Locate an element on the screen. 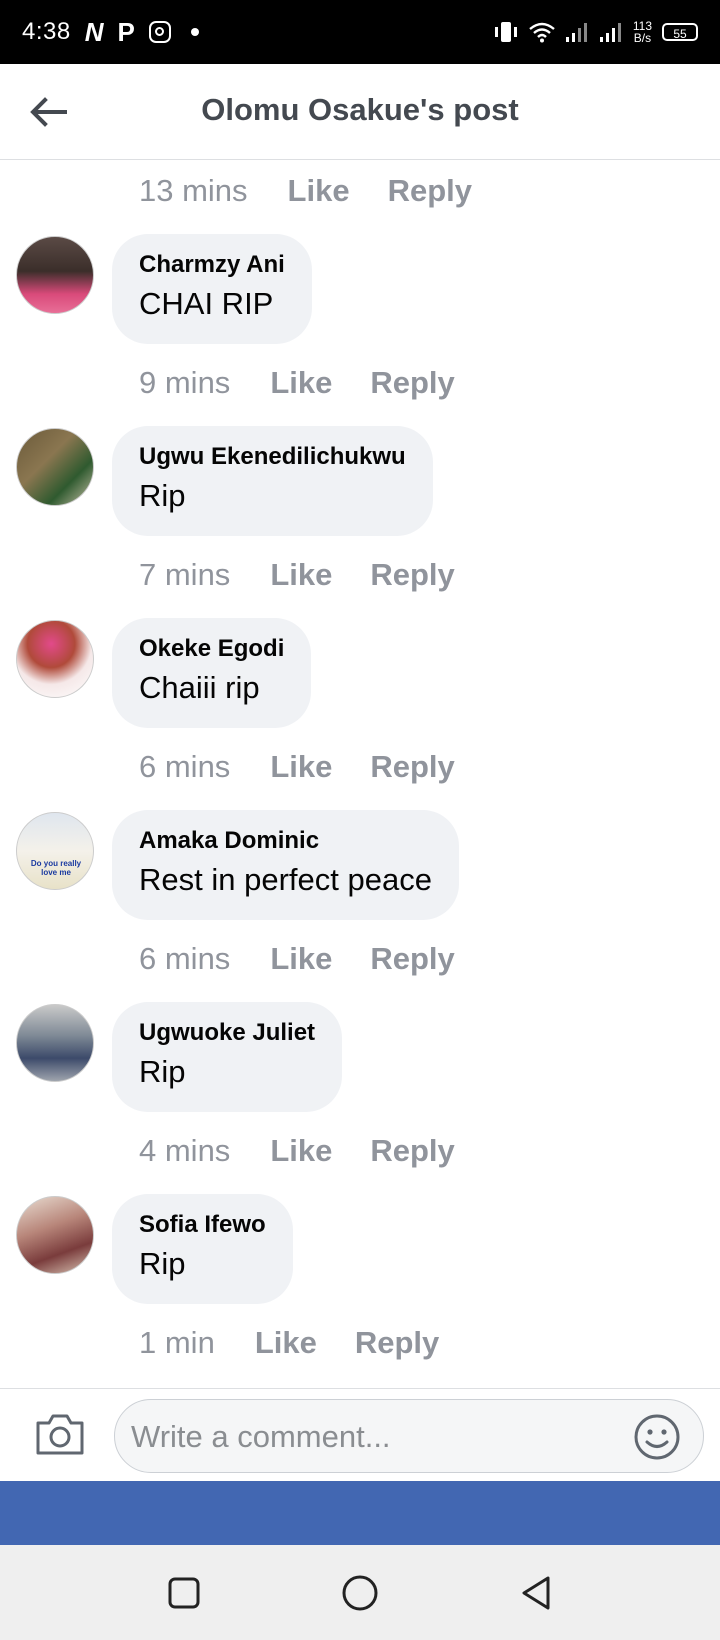 Image resolution: width=720 pixels, height=1640 pixels. comment-text: CHAI RIP is located at coordinates (206, 303).